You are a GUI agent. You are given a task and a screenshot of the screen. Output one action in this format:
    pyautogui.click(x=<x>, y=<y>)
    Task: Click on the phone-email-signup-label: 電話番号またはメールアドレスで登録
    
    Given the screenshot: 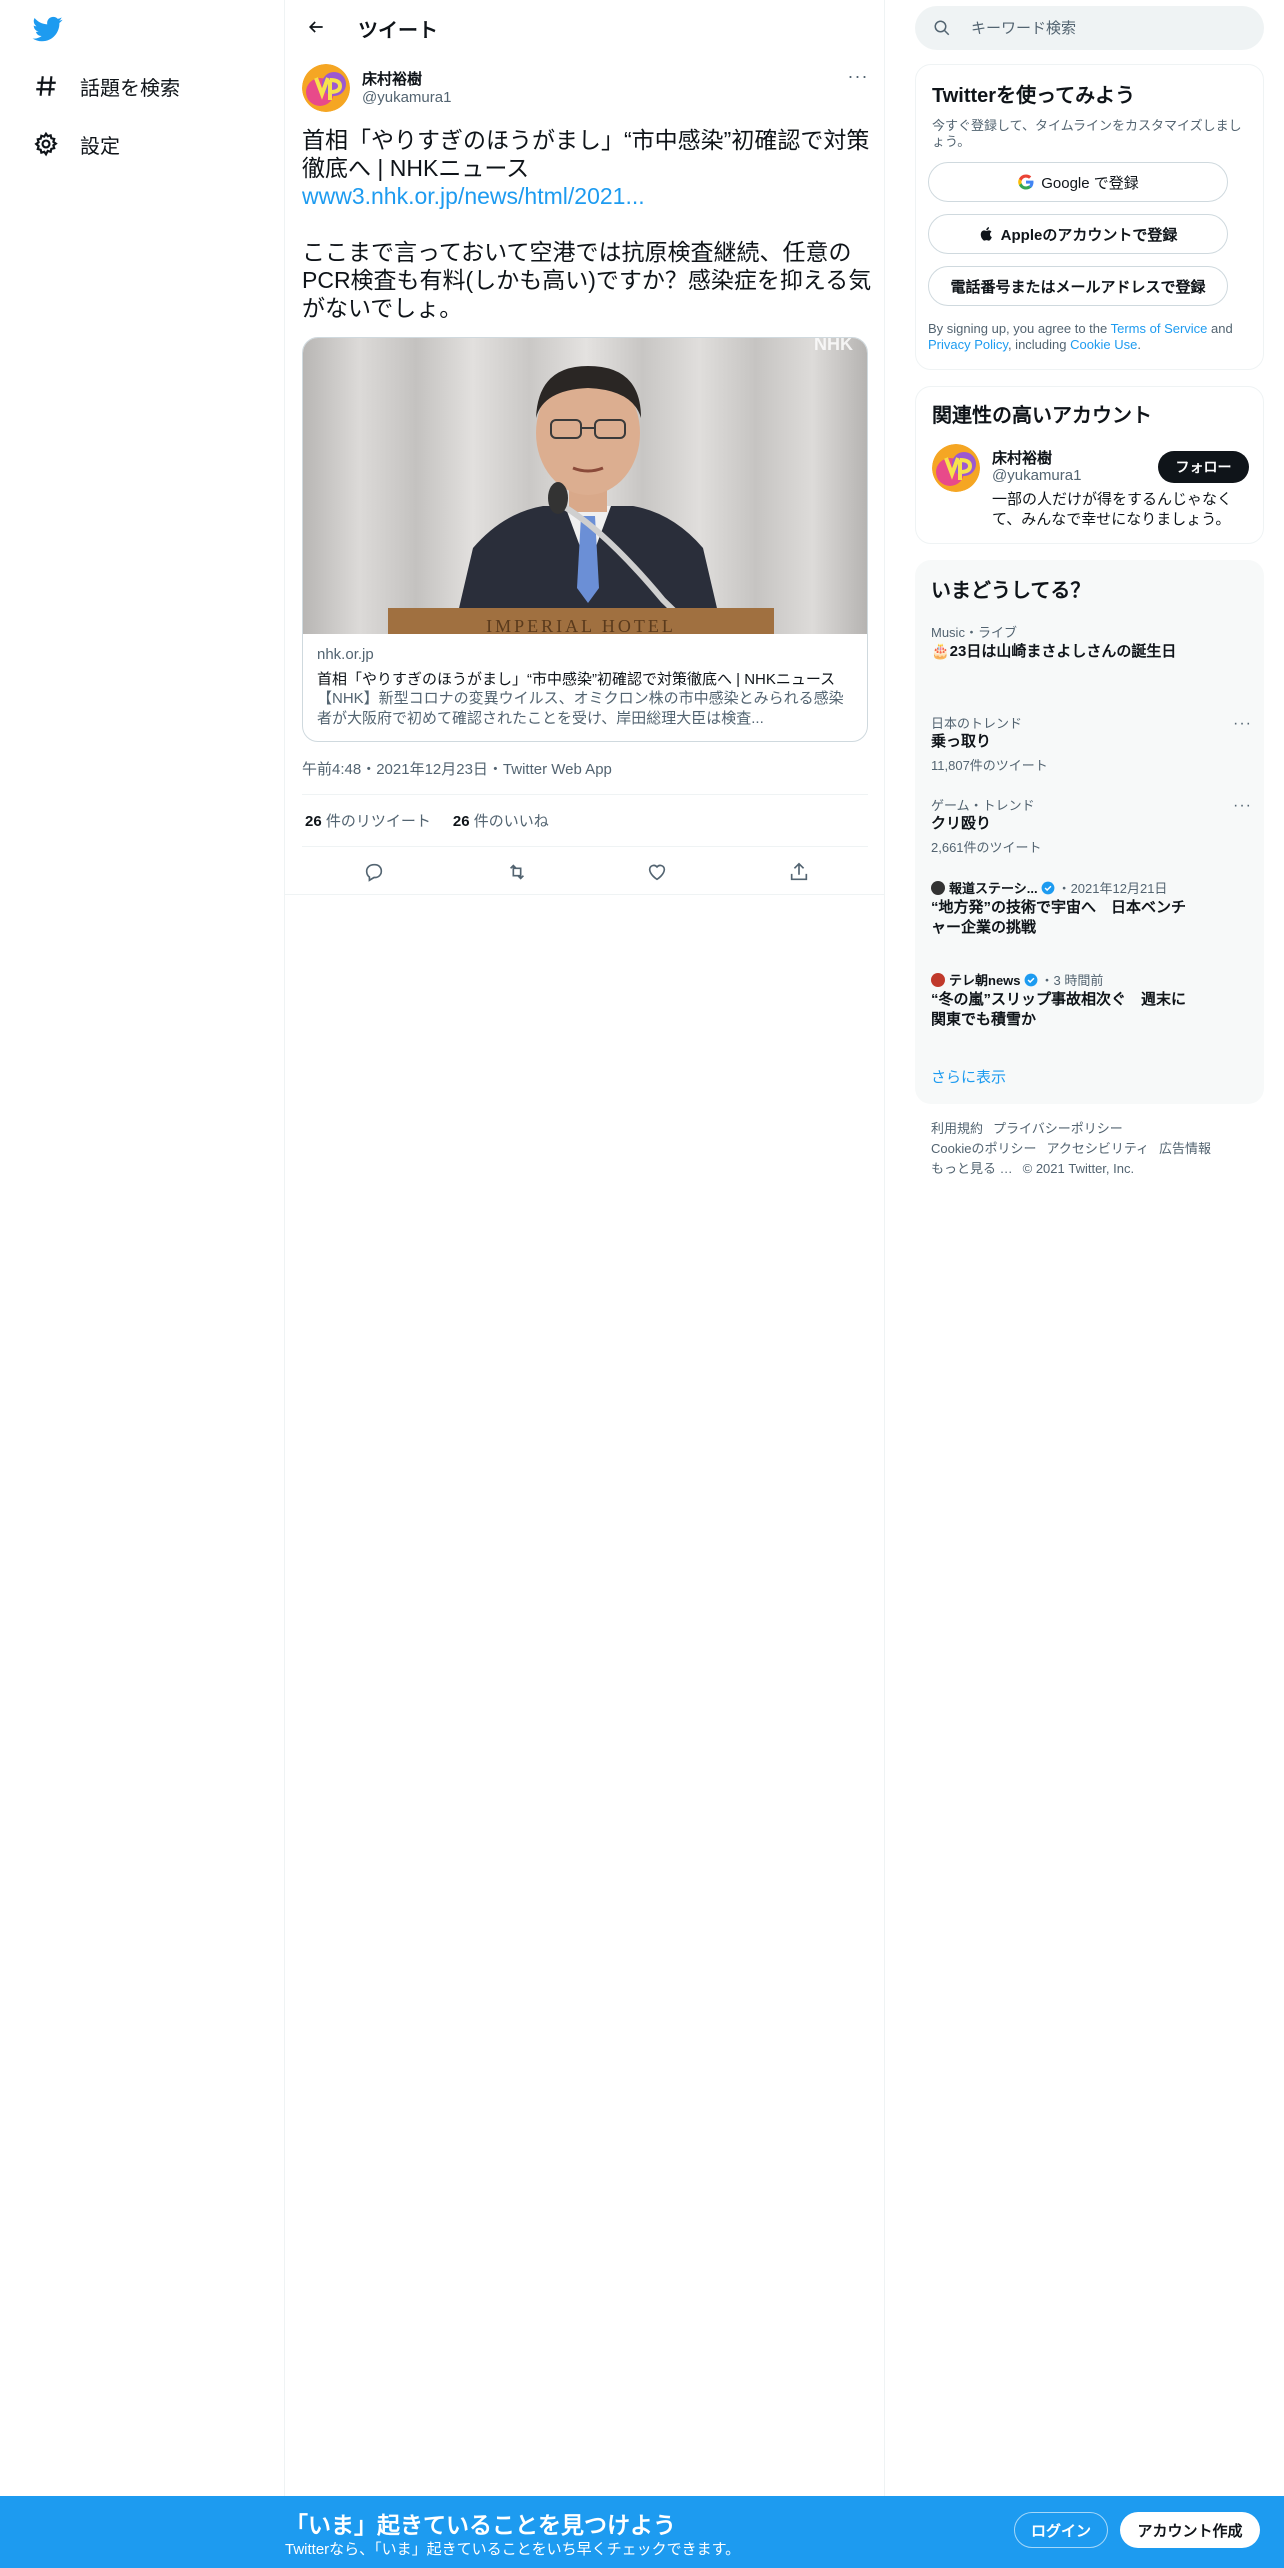 What is the action you would take?
    pyautogui.click(x=1078, y=287)
    